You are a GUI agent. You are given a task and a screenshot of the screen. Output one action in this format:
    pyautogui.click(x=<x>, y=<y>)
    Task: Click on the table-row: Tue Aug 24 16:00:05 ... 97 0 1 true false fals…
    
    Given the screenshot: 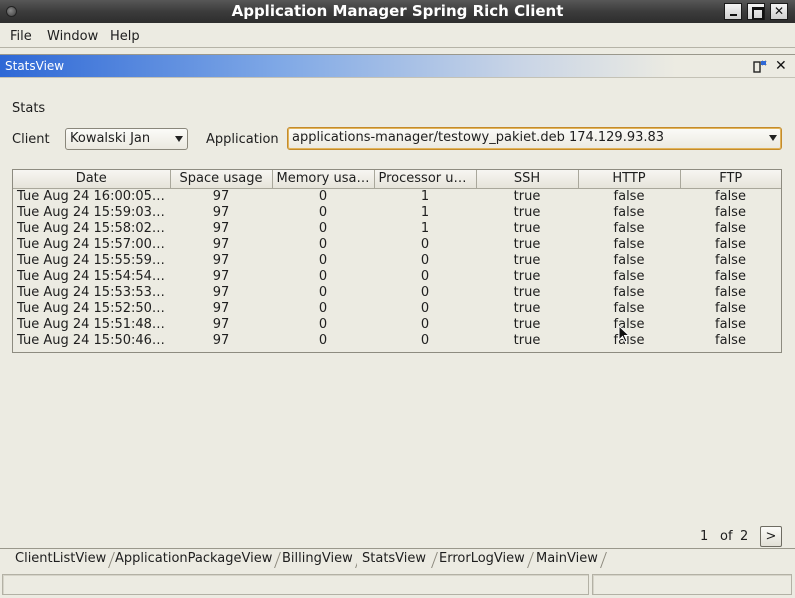 What is the action you would take?
    pyautogui.click(x=397, y=196)
    